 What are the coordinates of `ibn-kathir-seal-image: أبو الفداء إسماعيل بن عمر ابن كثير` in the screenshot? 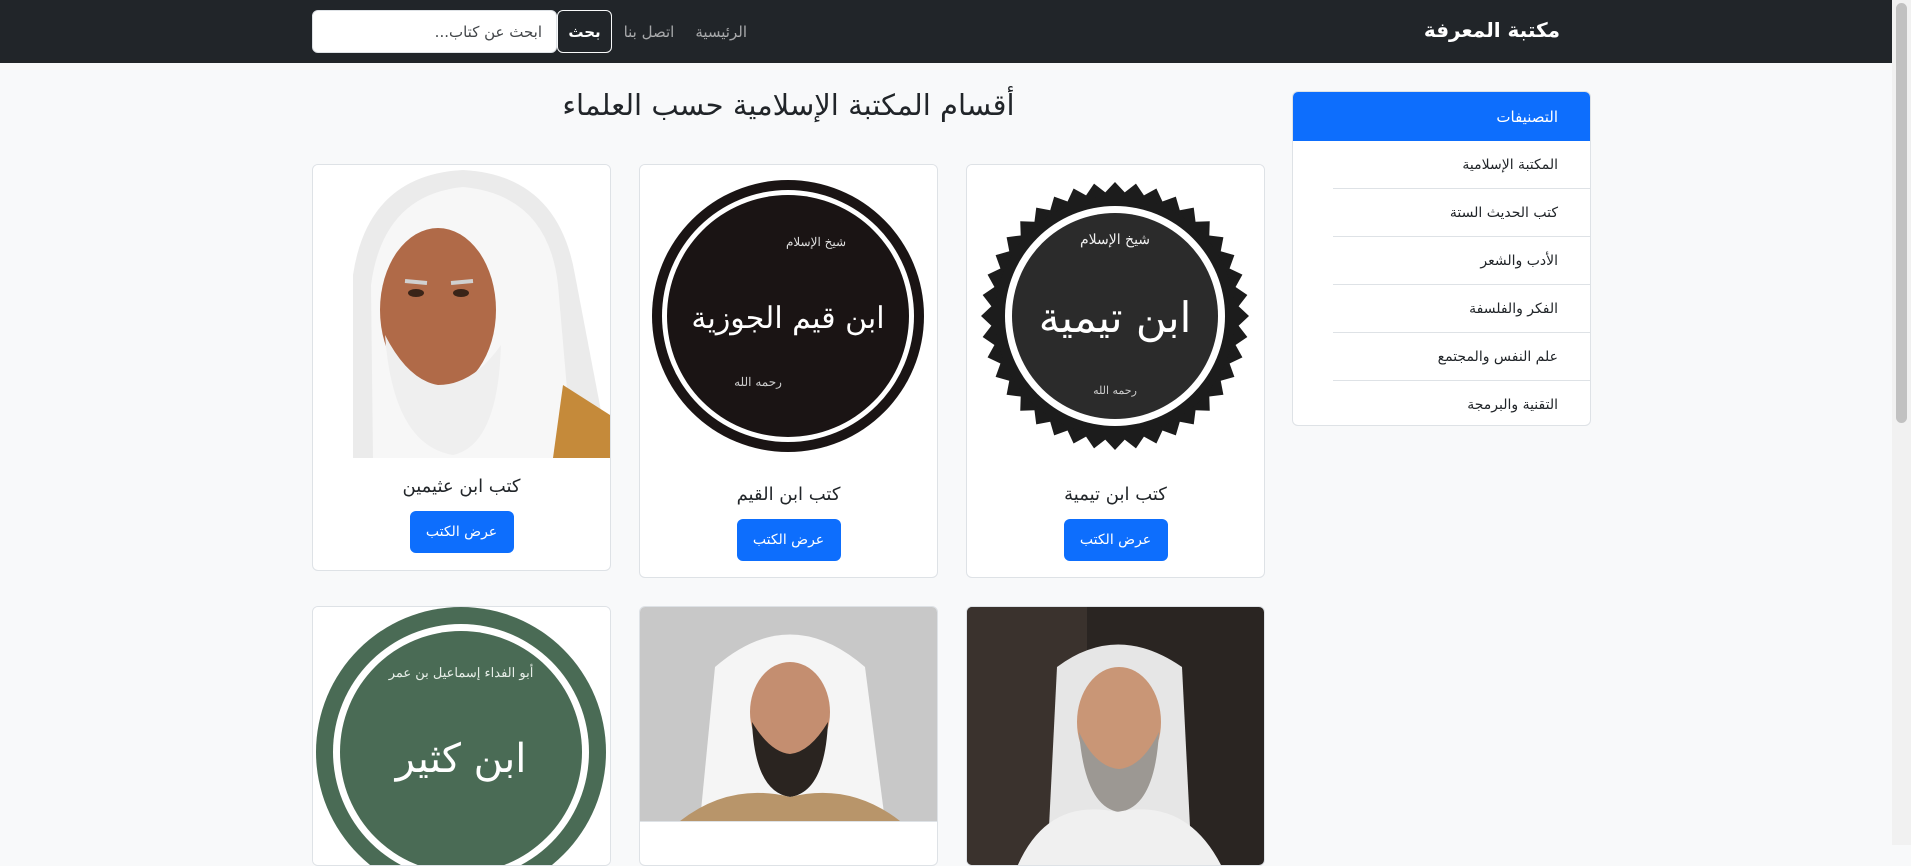 It's located at (461, 736).